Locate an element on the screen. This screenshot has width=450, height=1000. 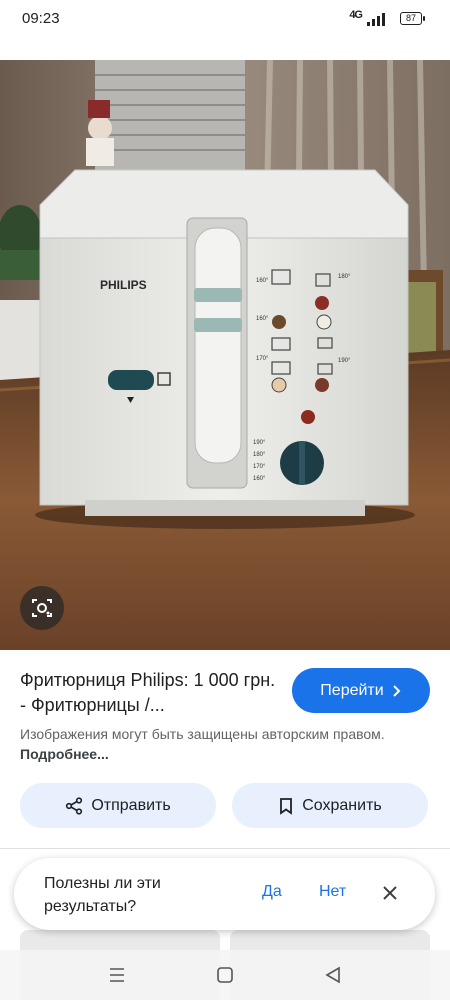
brand-label: PHILIPS is located at coordinates (123, 285).